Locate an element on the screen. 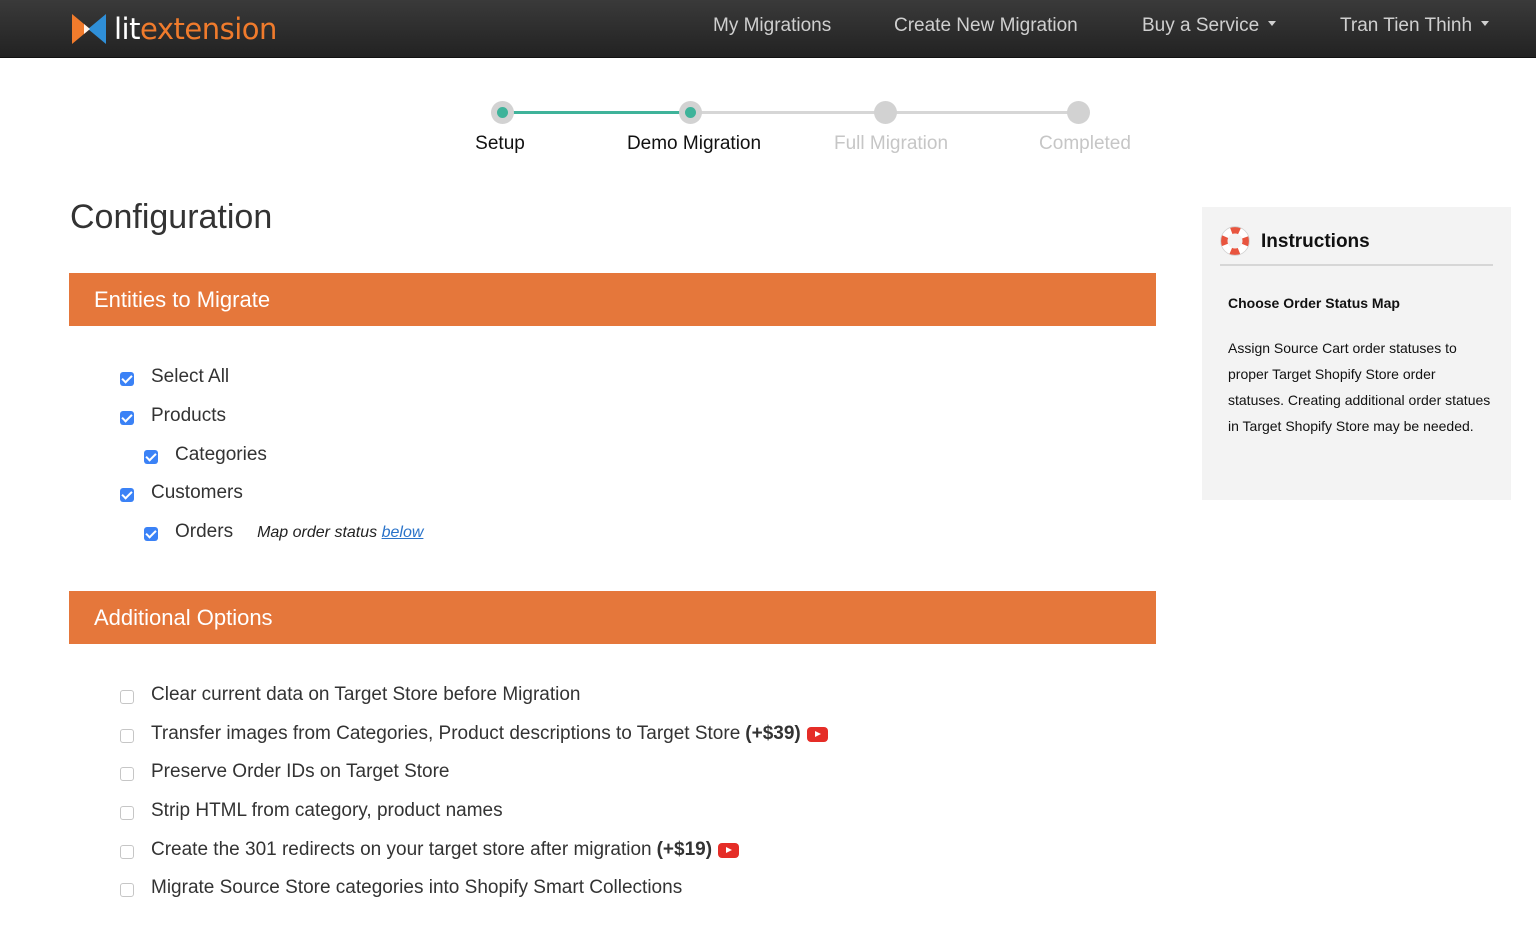  clear-data-checkbox is located at coordinates (127, 697).